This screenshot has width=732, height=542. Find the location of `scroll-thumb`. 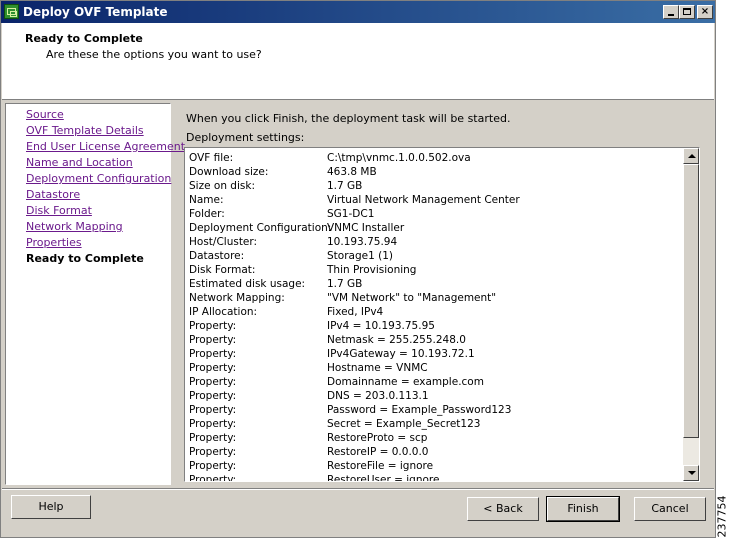

scroll-thumb is located at coordinates (691, 301).